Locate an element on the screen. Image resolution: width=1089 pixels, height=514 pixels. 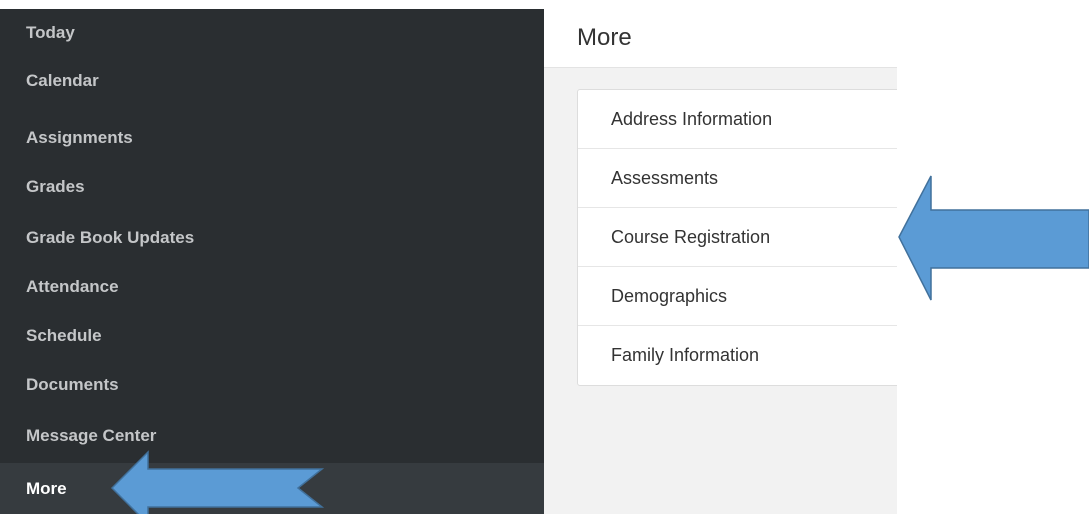
menu-item-family-information: Family Information is located at coordinates (737, 355).